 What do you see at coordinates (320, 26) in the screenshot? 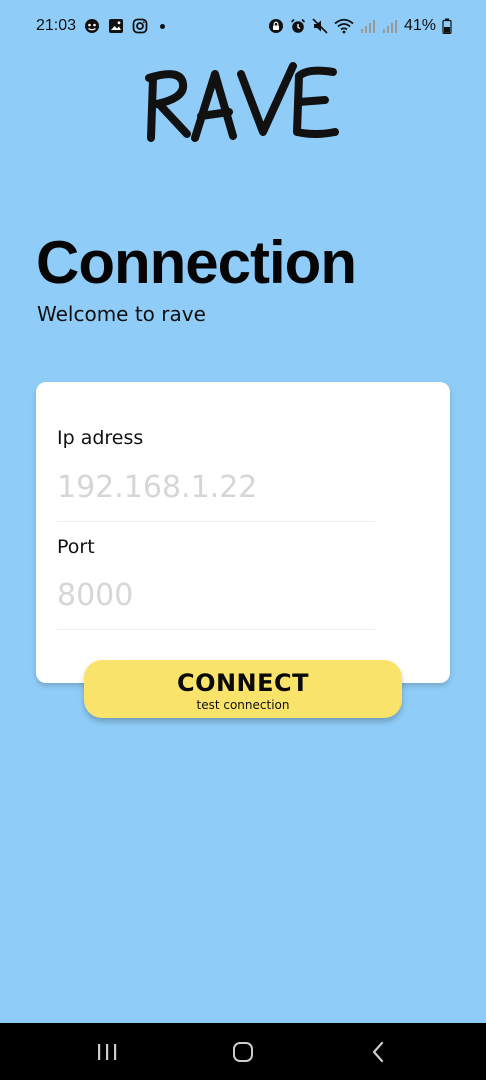
I see `mute-icon` at bounding box center [320, 26].